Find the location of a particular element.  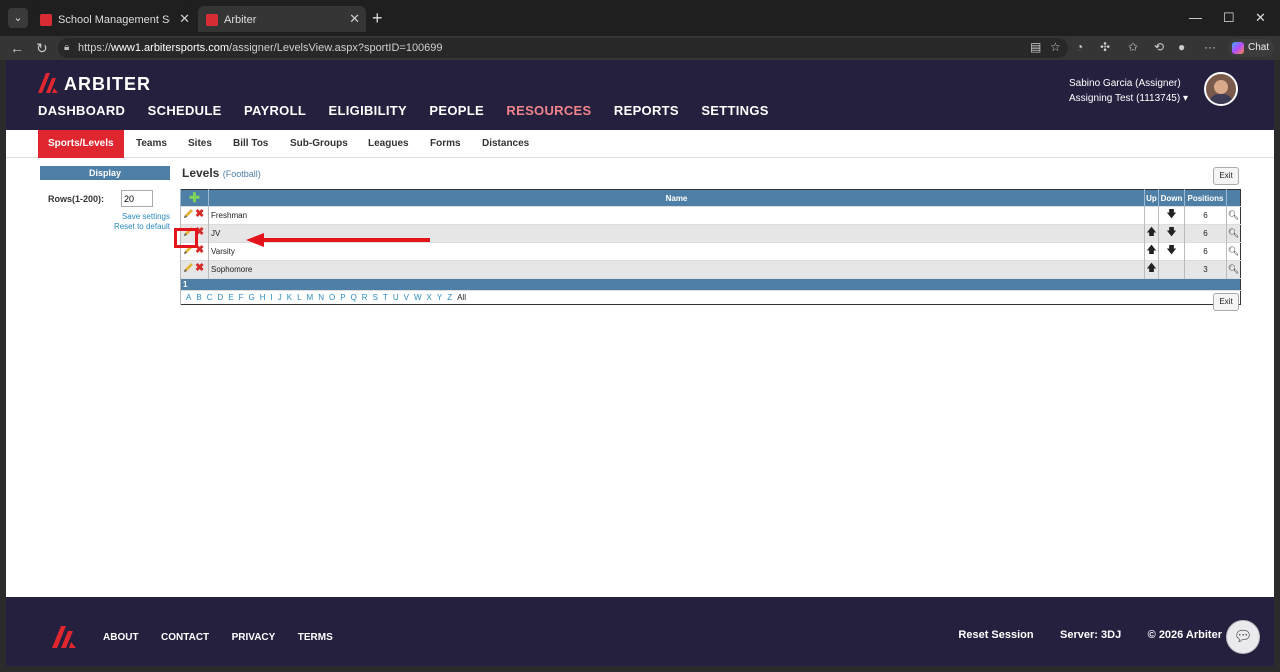

nav-eligibility: ELIGIBILITY is located at coordinates (368, 110).